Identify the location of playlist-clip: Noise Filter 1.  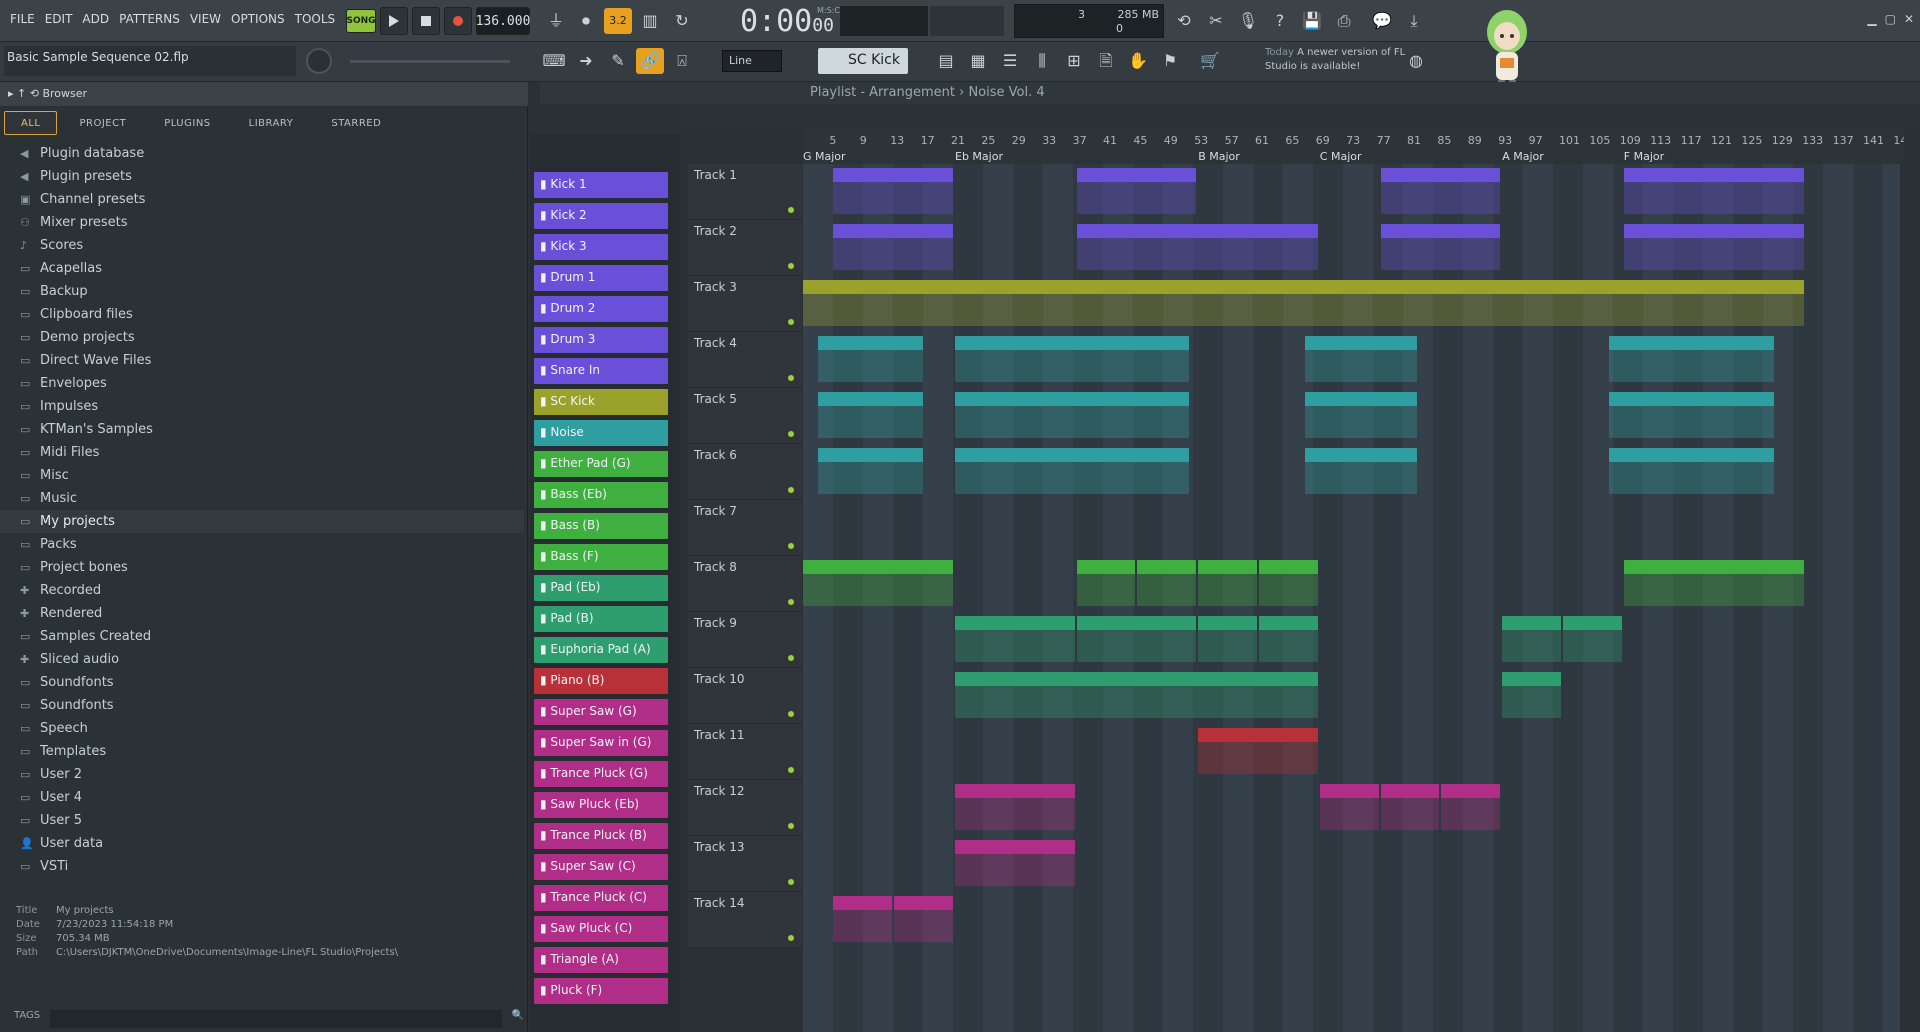
(870, 415).